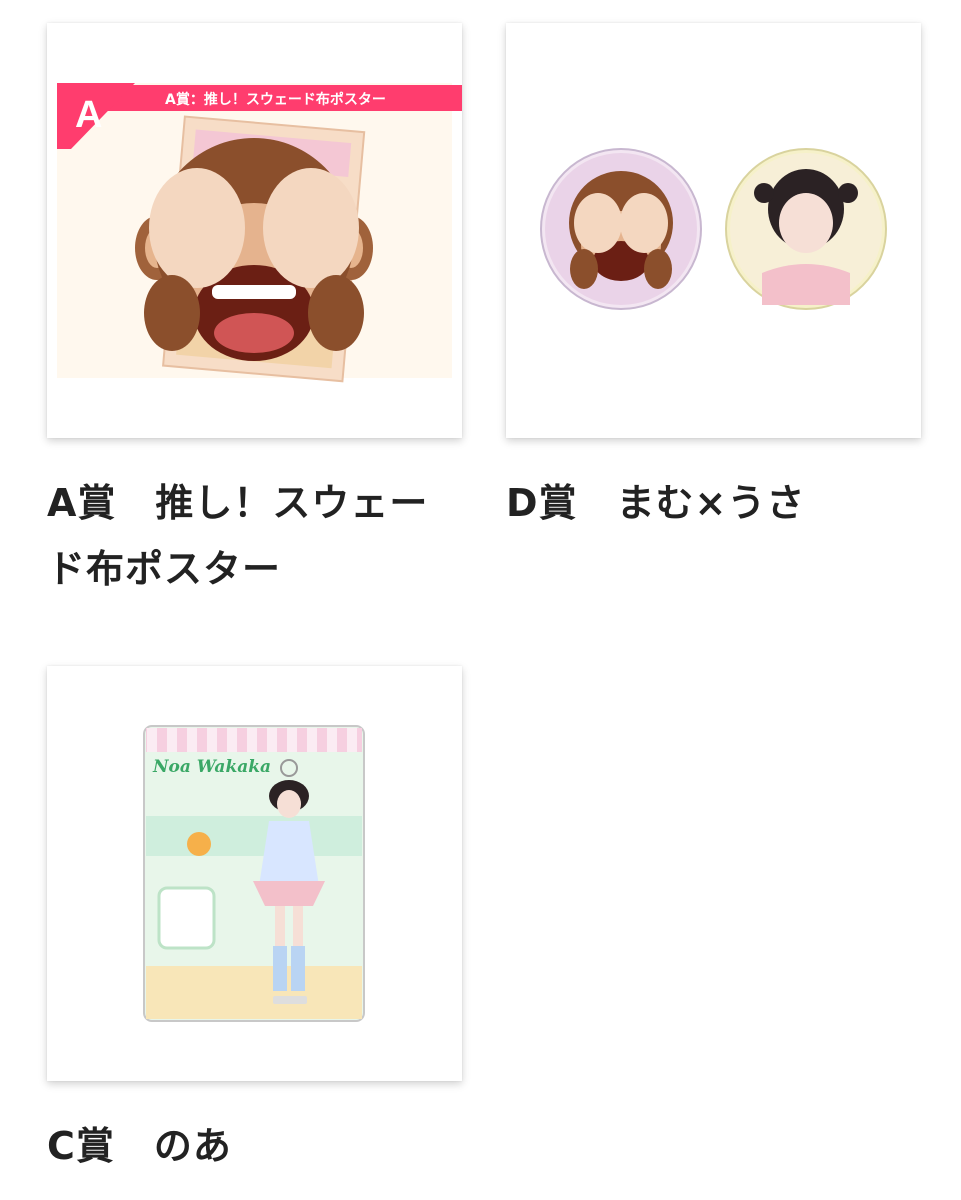 Image resolution: width=961 pixels, height=1200 pixels. What do you see at coordinates (259, 233) in the screenshot?
I see `poster-image: A A賞：推し！スウェード布ポスター` at bounding box center [259, 233].